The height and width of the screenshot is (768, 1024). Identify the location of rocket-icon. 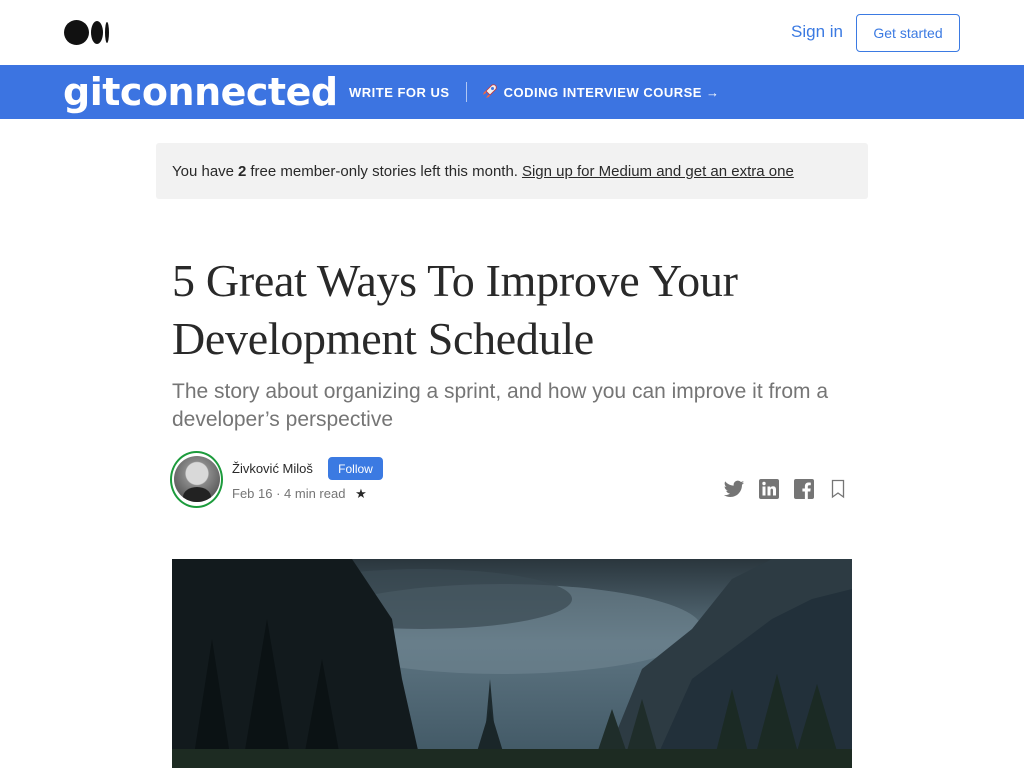
(490, 92).